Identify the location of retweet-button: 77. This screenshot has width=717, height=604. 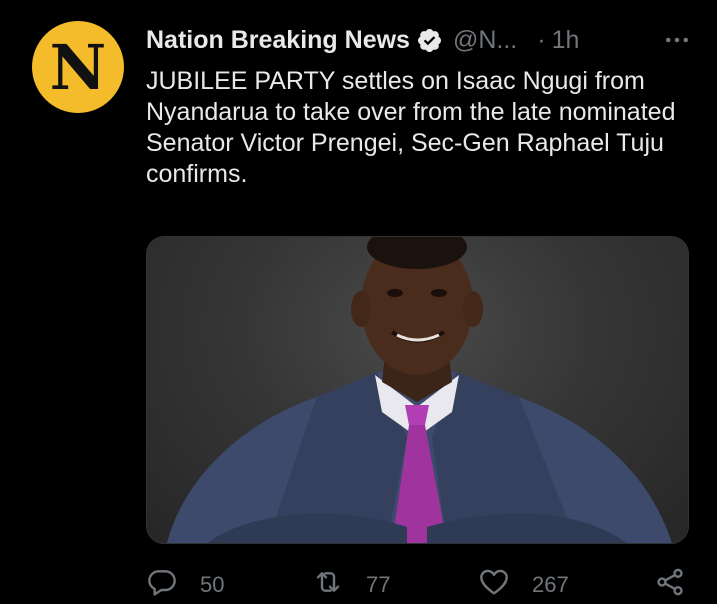
(351, 585).